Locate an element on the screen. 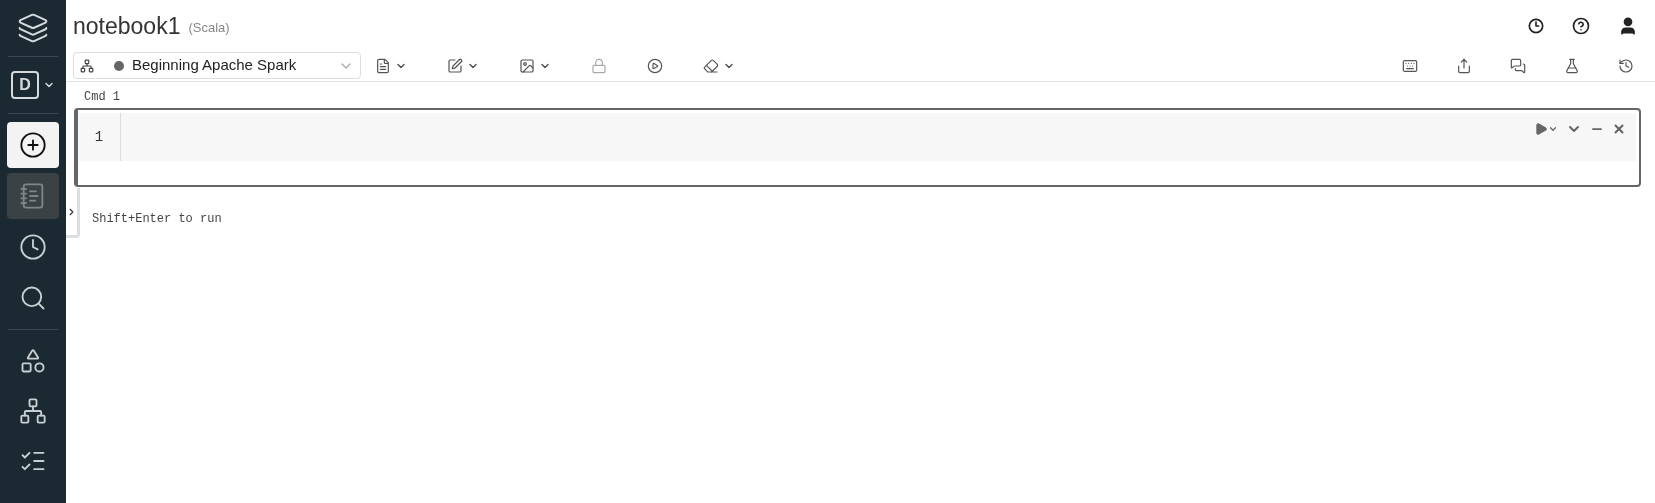  create-button is located at coordinates (33, 145).